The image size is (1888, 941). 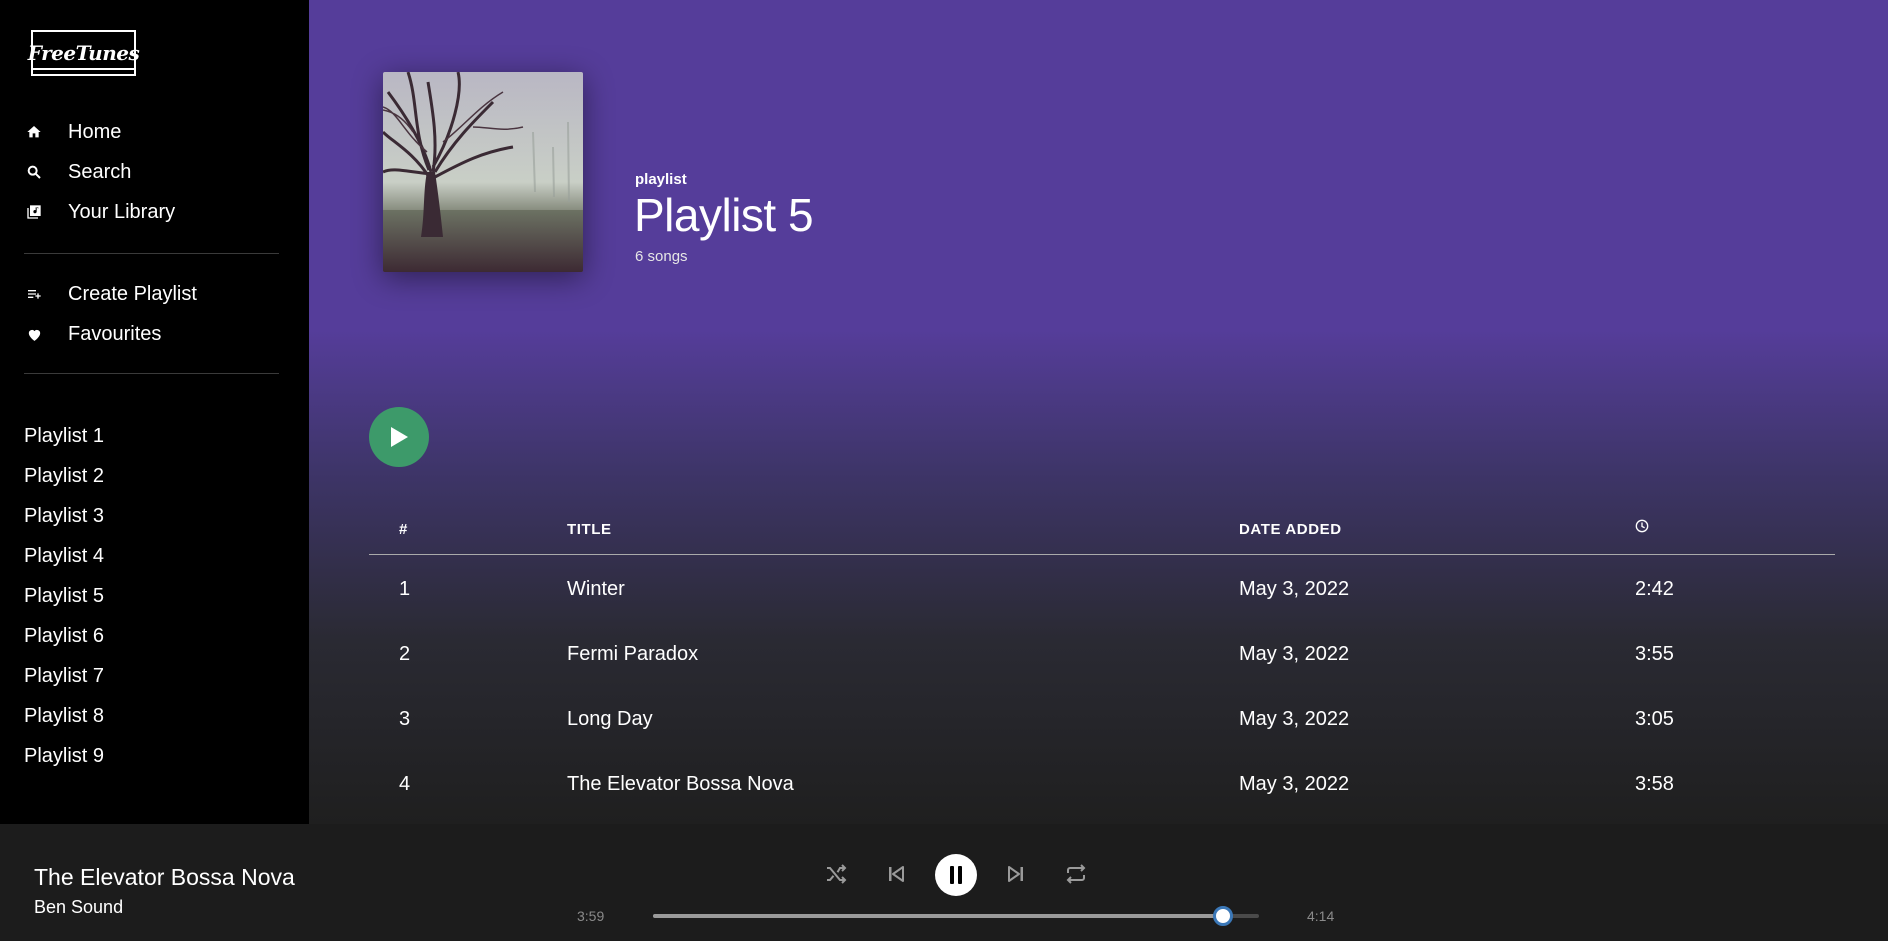 I want to click on track-index: 4, so click(x=405, y=784).